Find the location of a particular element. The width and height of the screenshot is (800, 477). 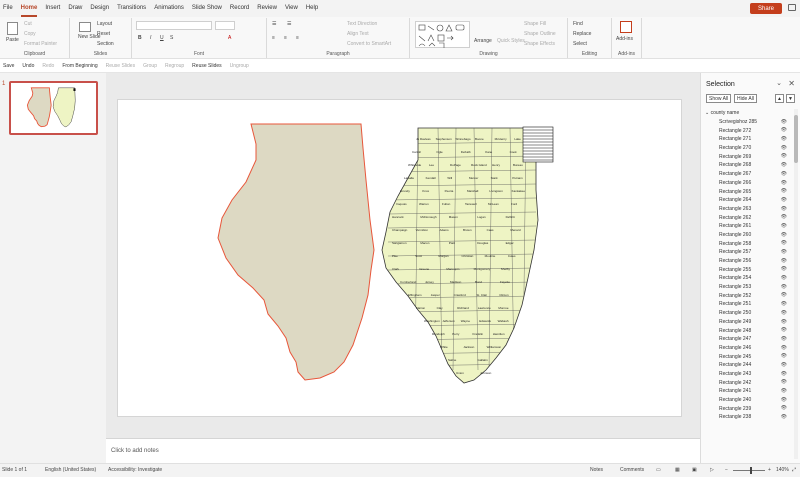

selection-list-item: Rectangle 249 👁 is located at coordinates (747, 322).